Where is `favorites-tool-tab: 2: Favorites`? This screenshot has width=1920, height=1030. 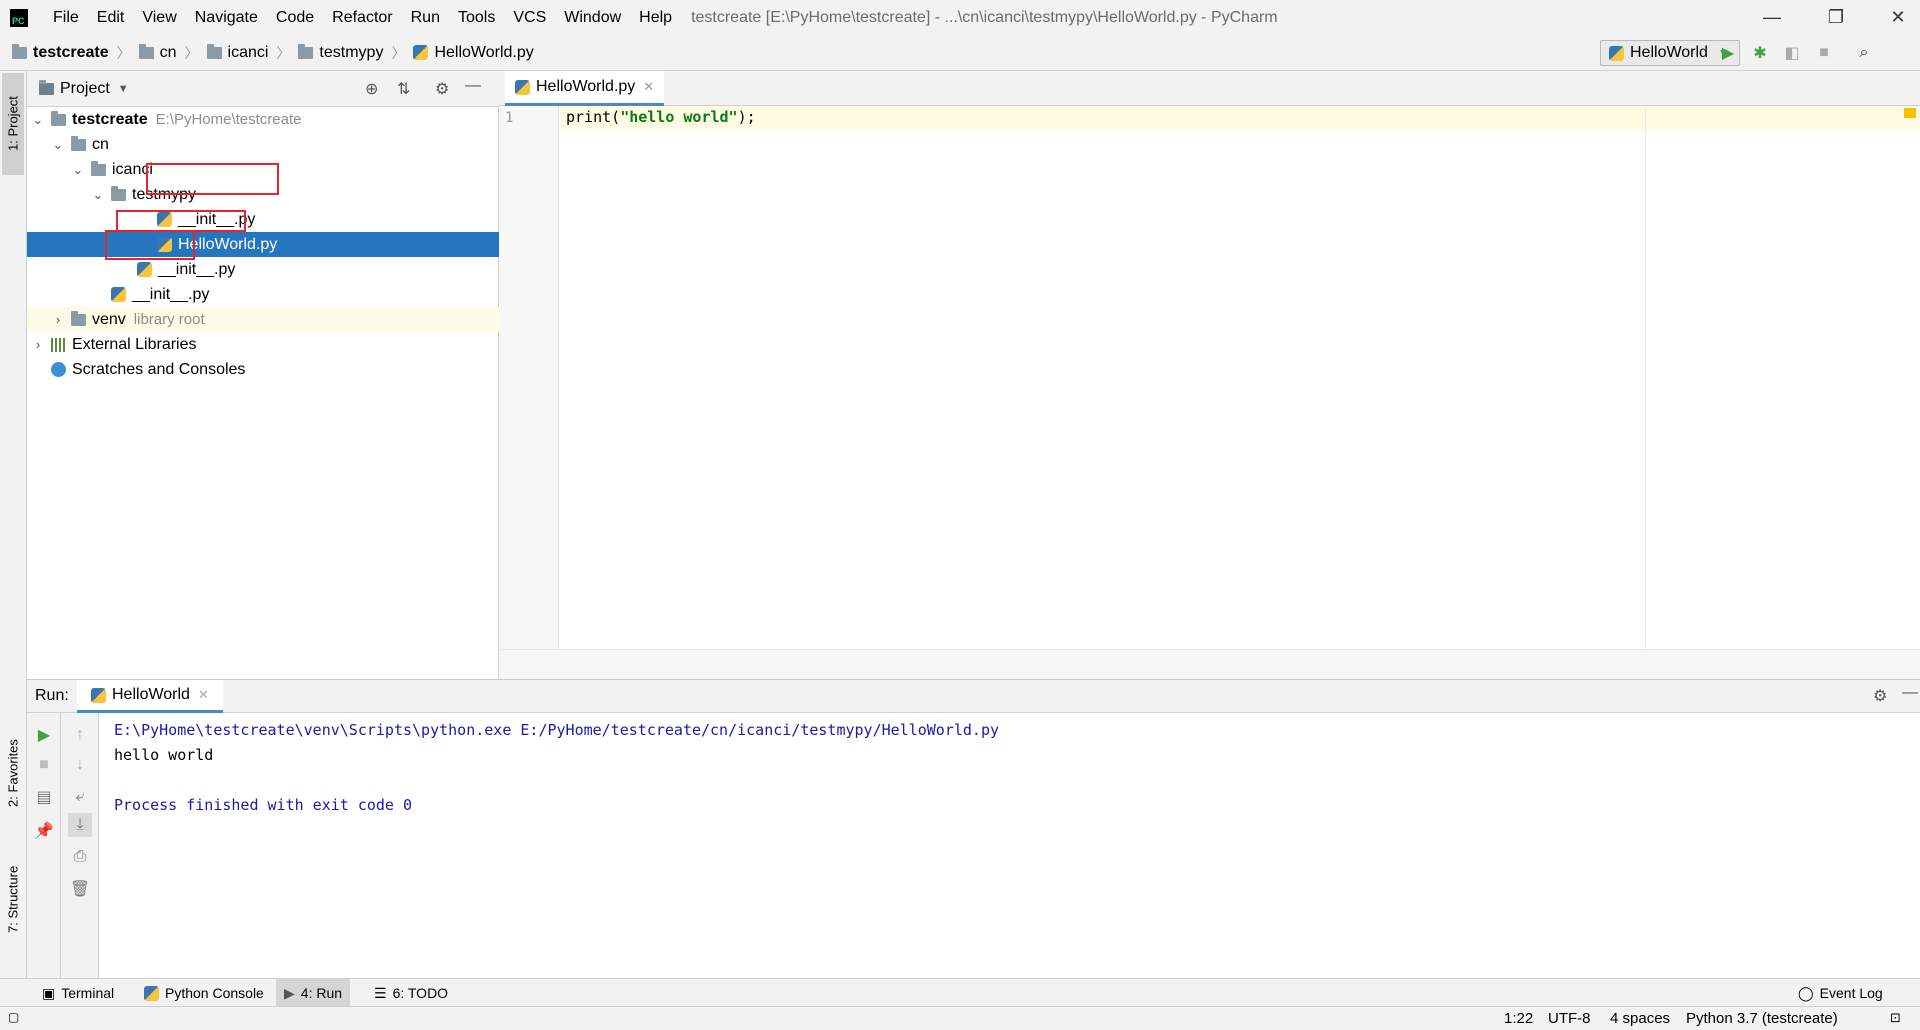
favorites-tool-tab: 2: Favorites is located at coordinates (13, 773).